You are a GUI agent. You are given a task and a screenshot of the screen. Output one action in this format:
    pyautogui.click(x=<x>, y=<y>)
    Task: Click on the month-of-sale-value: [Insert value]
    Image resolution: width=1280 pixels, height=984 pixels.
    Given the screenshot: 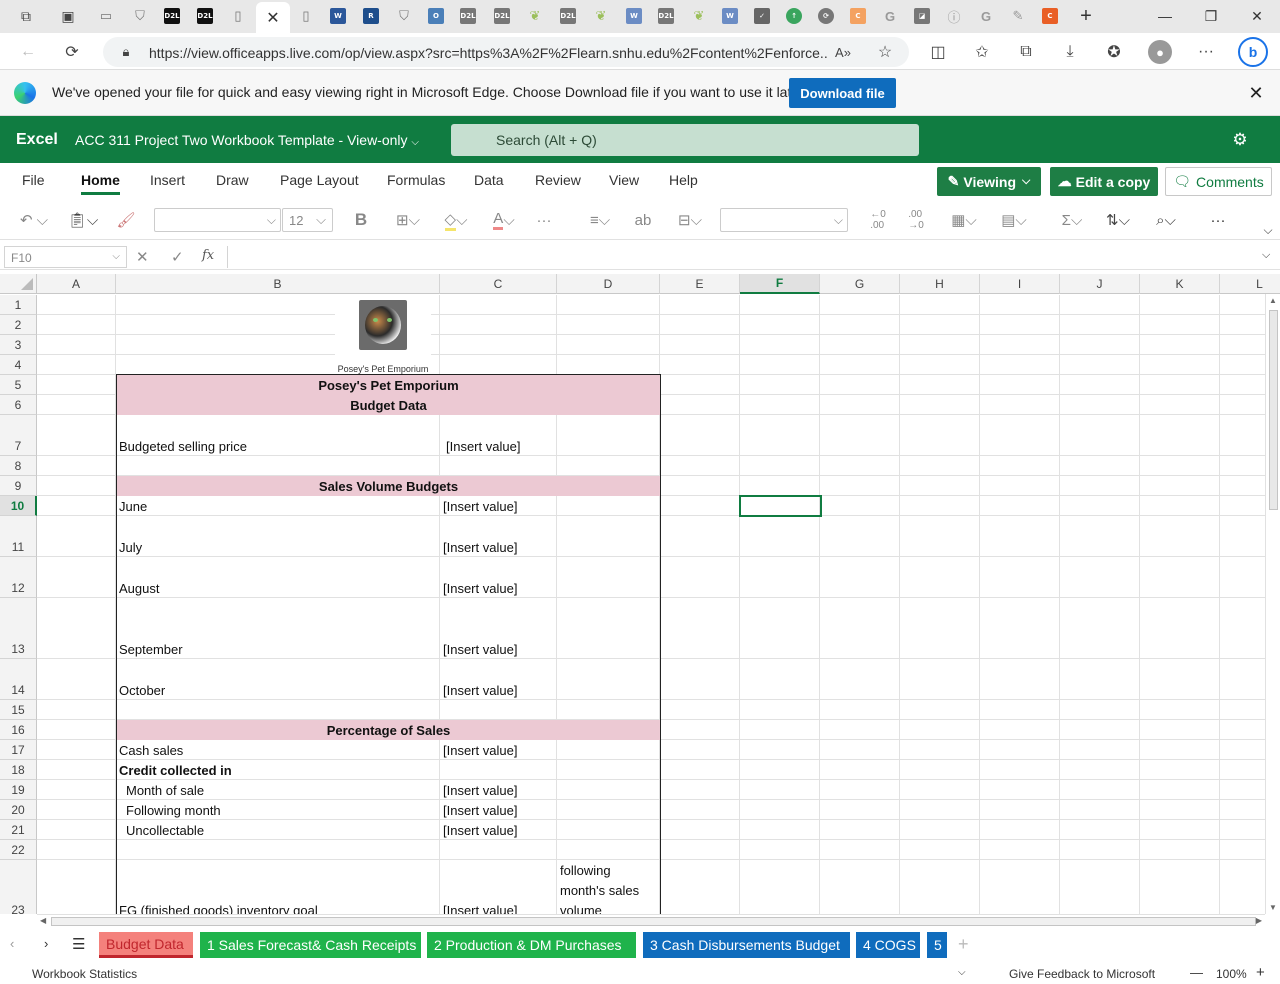 What is the action you would take?
    pyautogui.click(x=480, y=790)
    